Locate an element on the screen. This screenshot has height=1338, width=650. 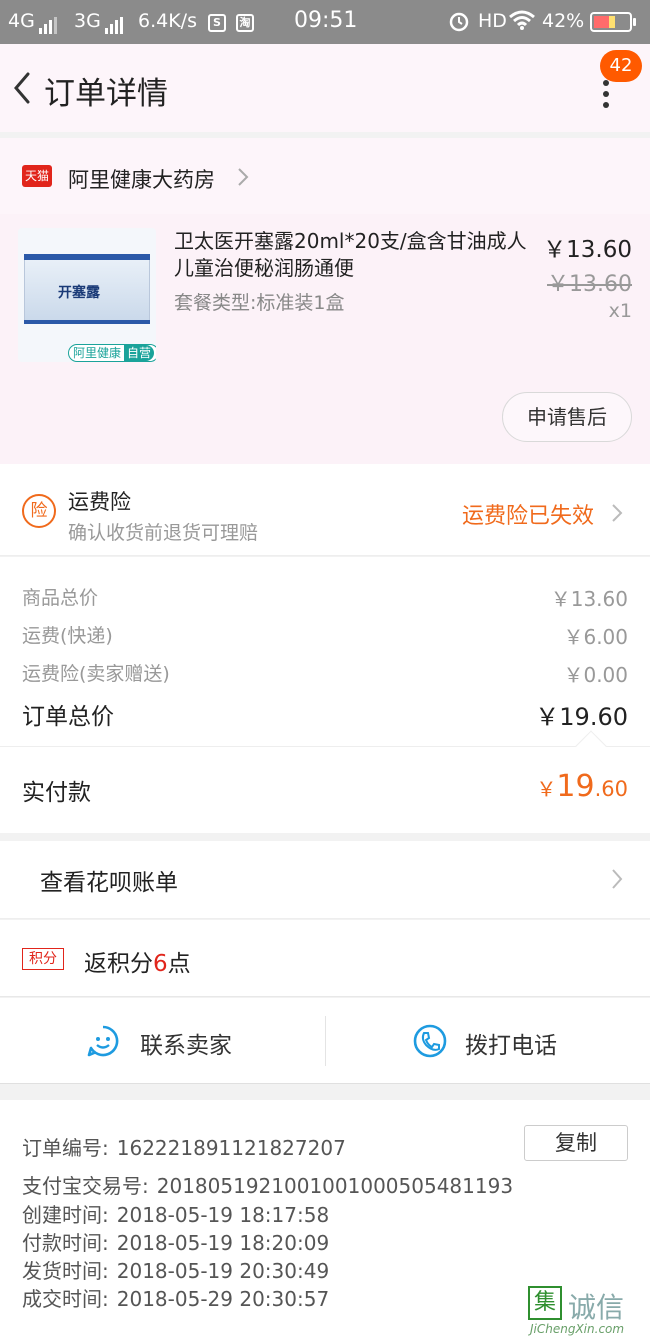
network-speed: 6.4K/s is located at coordinates (167, 21).